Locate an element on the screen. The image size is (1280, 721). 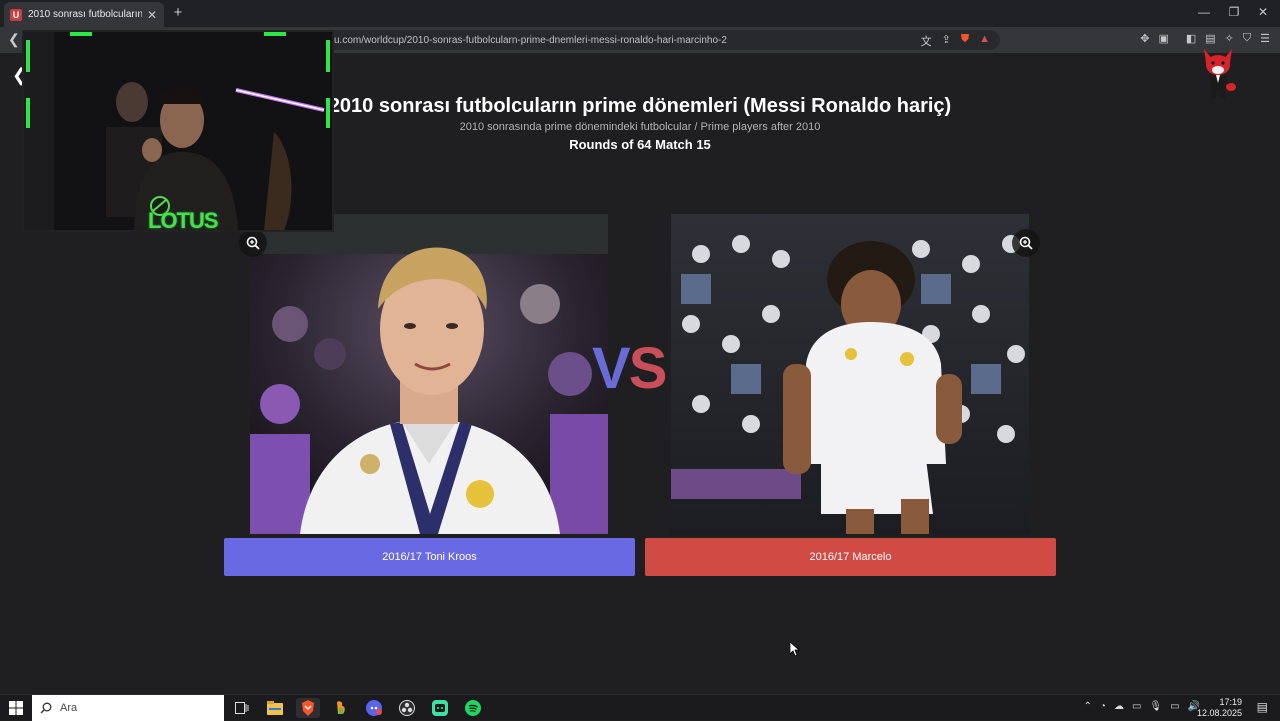
left-candidate-image is located at coordinates (429, 374).